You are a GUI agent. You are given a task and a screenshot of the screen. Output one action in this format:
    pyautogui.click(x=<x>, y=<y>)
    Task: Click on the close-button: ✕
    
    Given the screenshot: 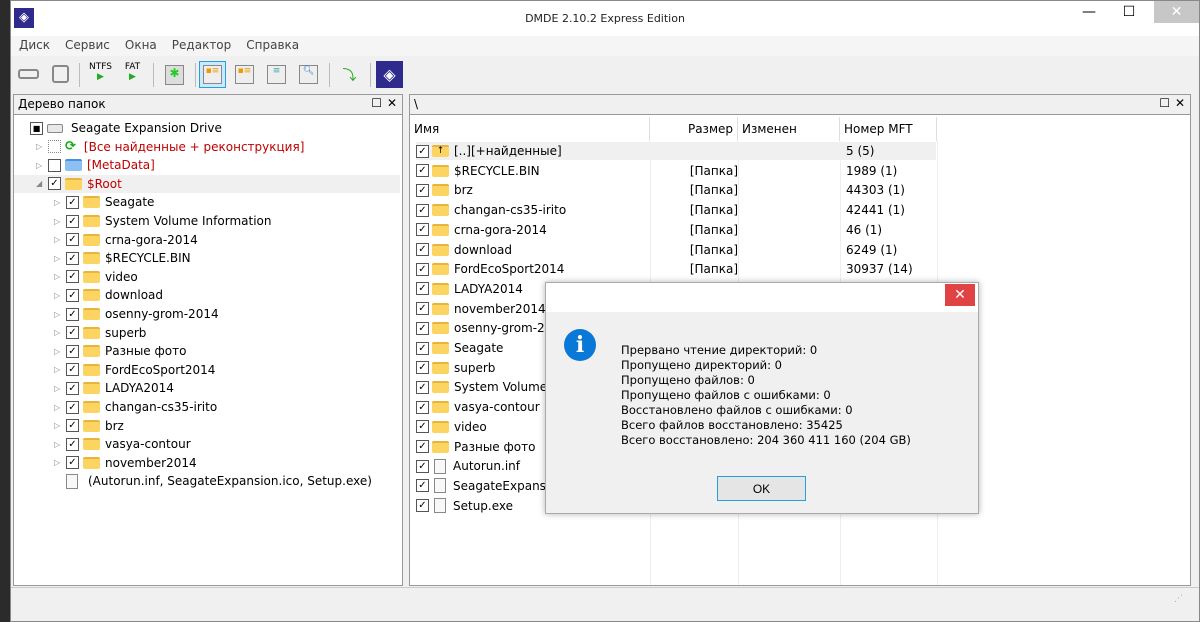 What is the action you would take?
    pyautogui.click(x=1176, y=12)
    